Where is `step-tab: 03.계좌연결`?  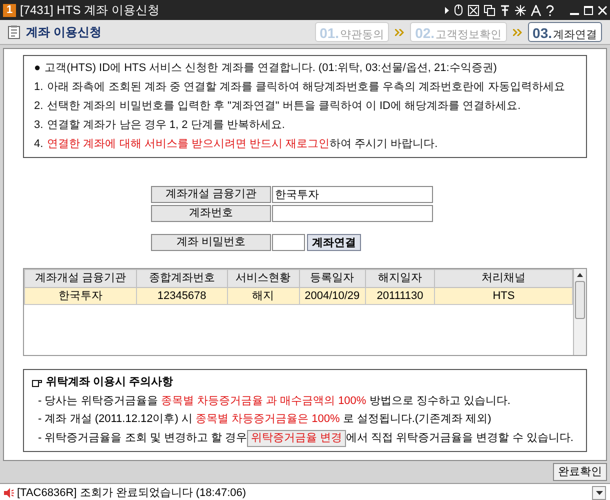
step-tab: 03.계좌연결 is located at coordinates (565, 32).